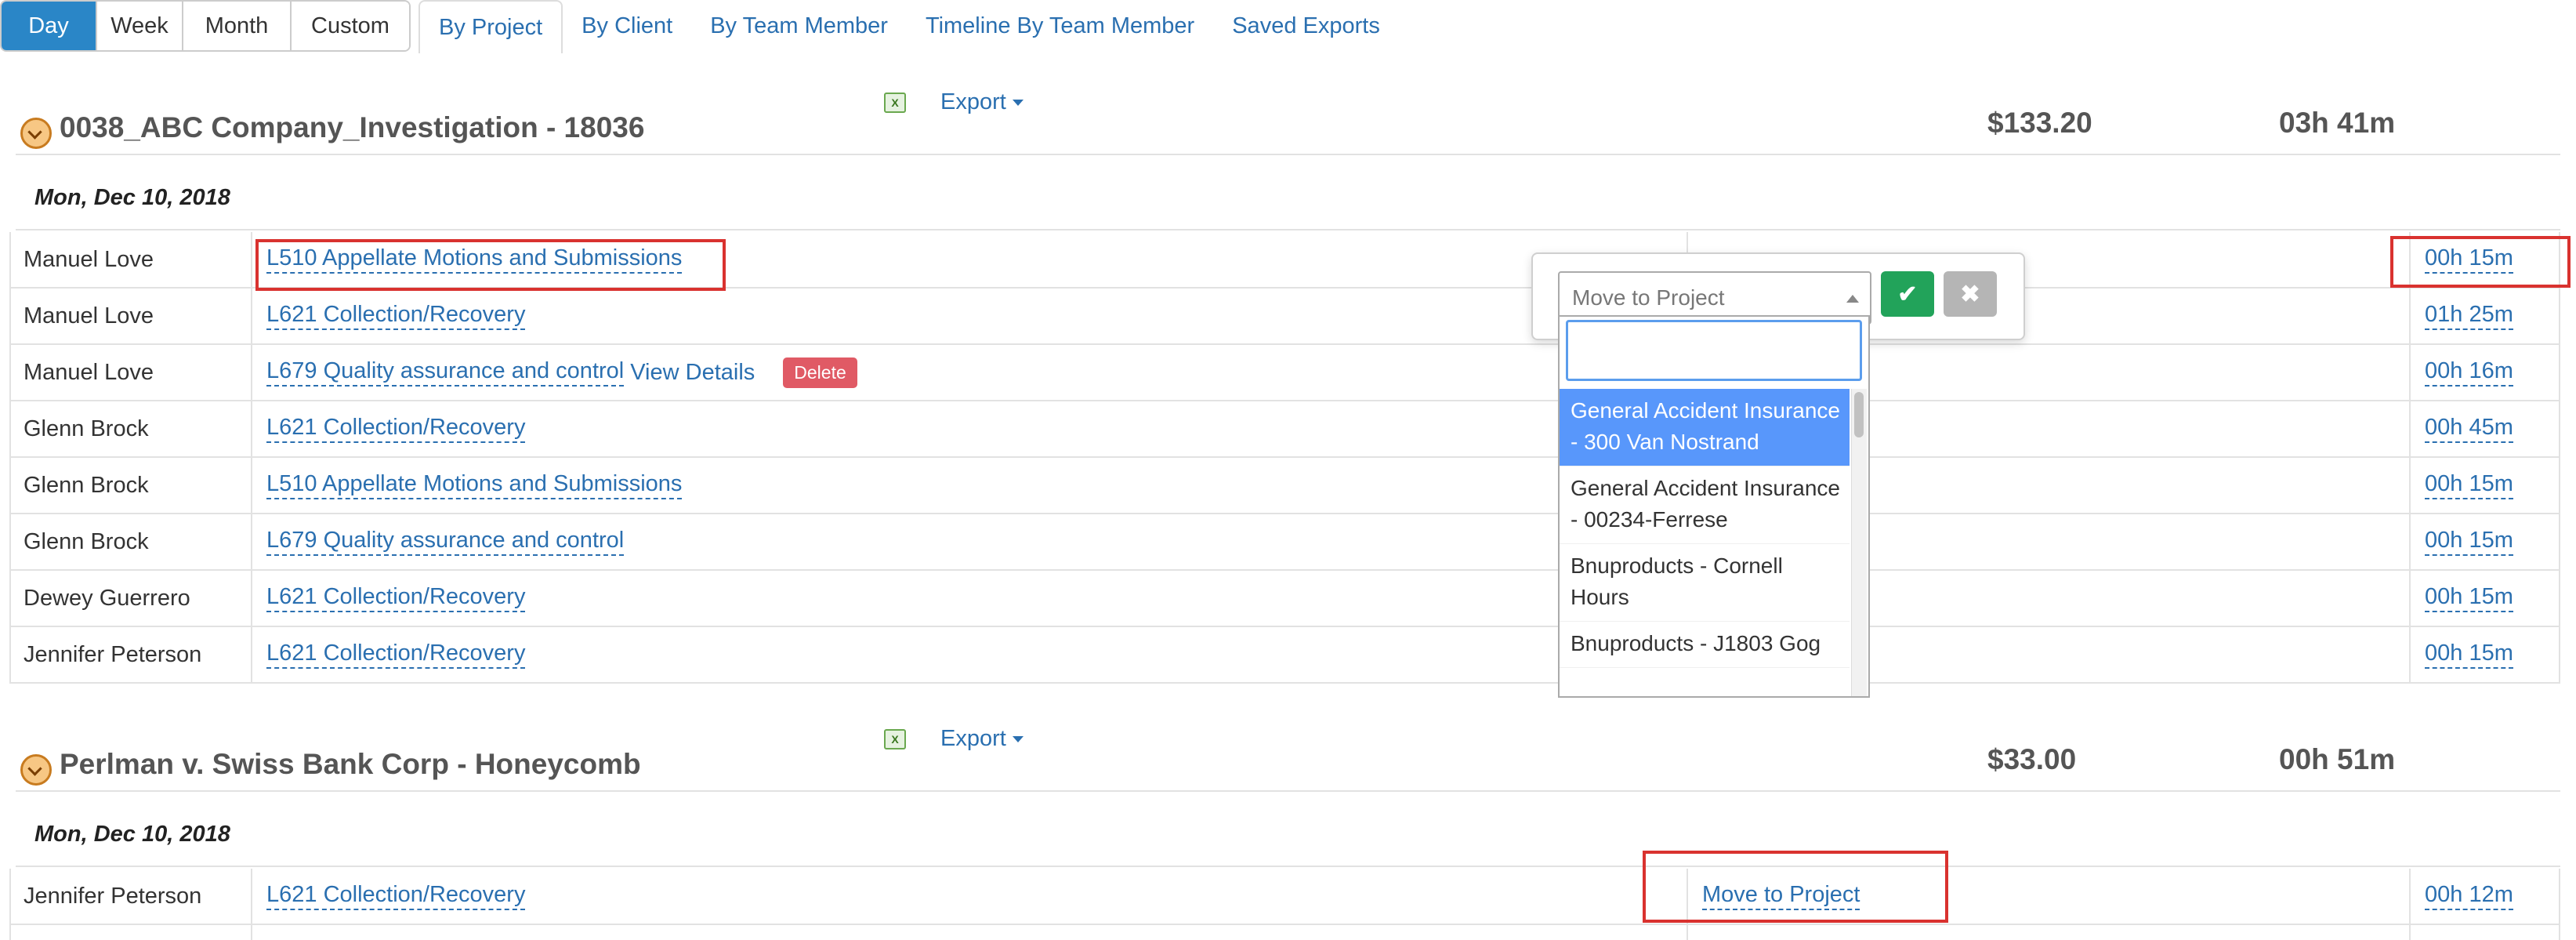 The height and width of the screenshot is (940, 2576). Describe the element at coordinates (352, 127) in the screenshot. I see `project-title: 0038_ABC Company_Investigation - 18036` at that location.